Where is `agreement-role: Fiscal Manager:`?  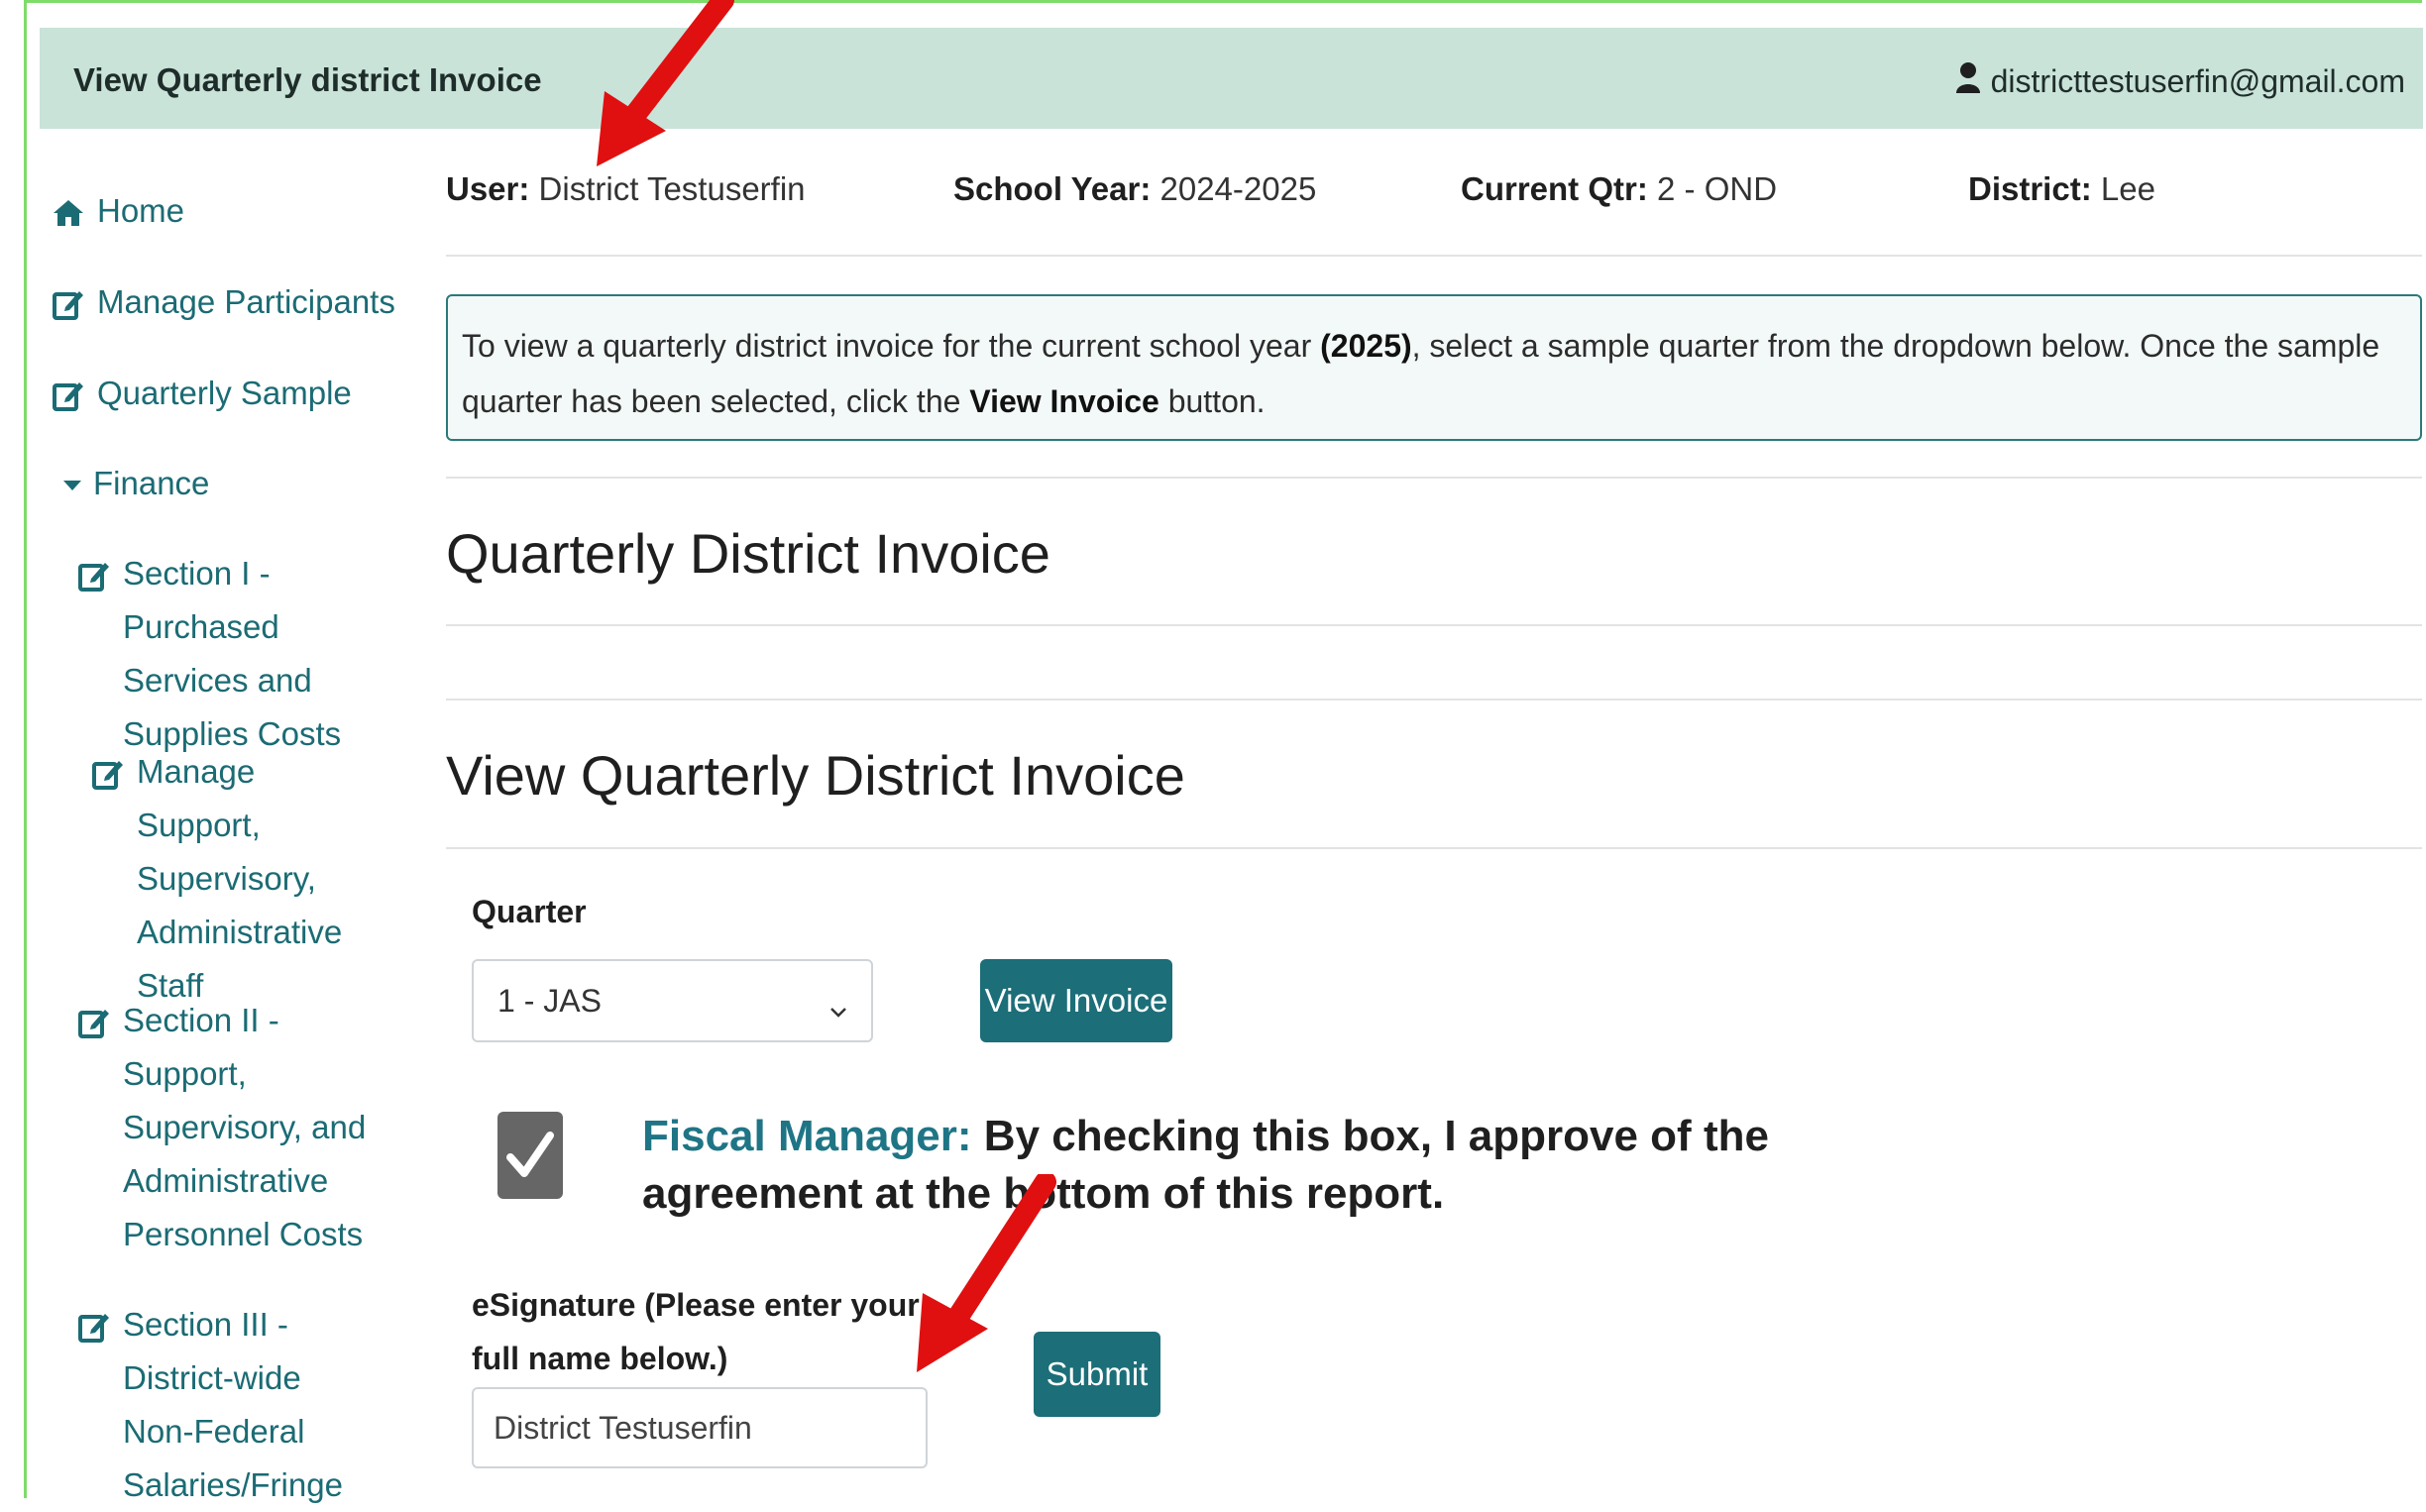
agreement-role: Fiscal Manager: is located at coordinates (807, 1136).